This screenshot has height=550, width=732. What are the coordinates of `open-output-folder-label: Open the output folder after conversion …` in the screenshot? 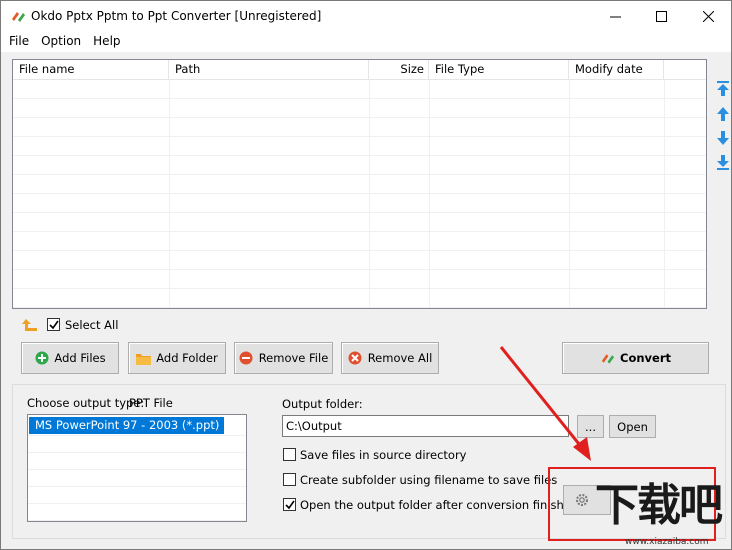 It's located at (439, 505).